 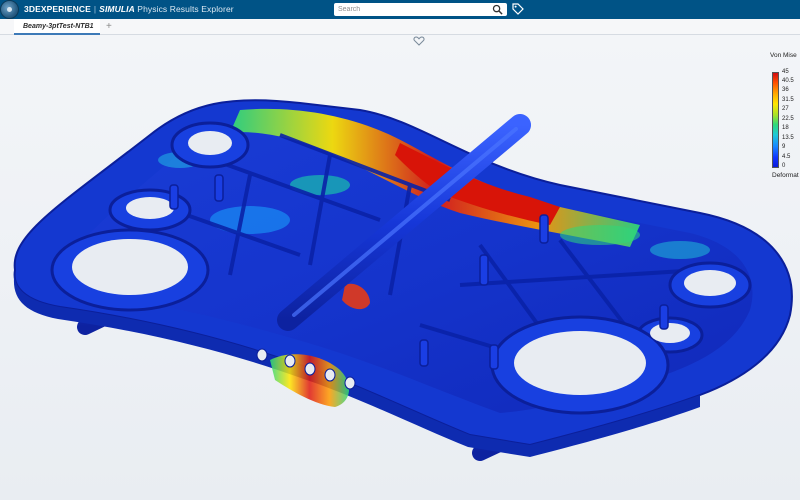 What do you see at coordinates (57, 27) in the screenshot?
I see `tab-beamy-3pttest: Beamy-3ptTest-NTB1` at bounding box center [57, 27].